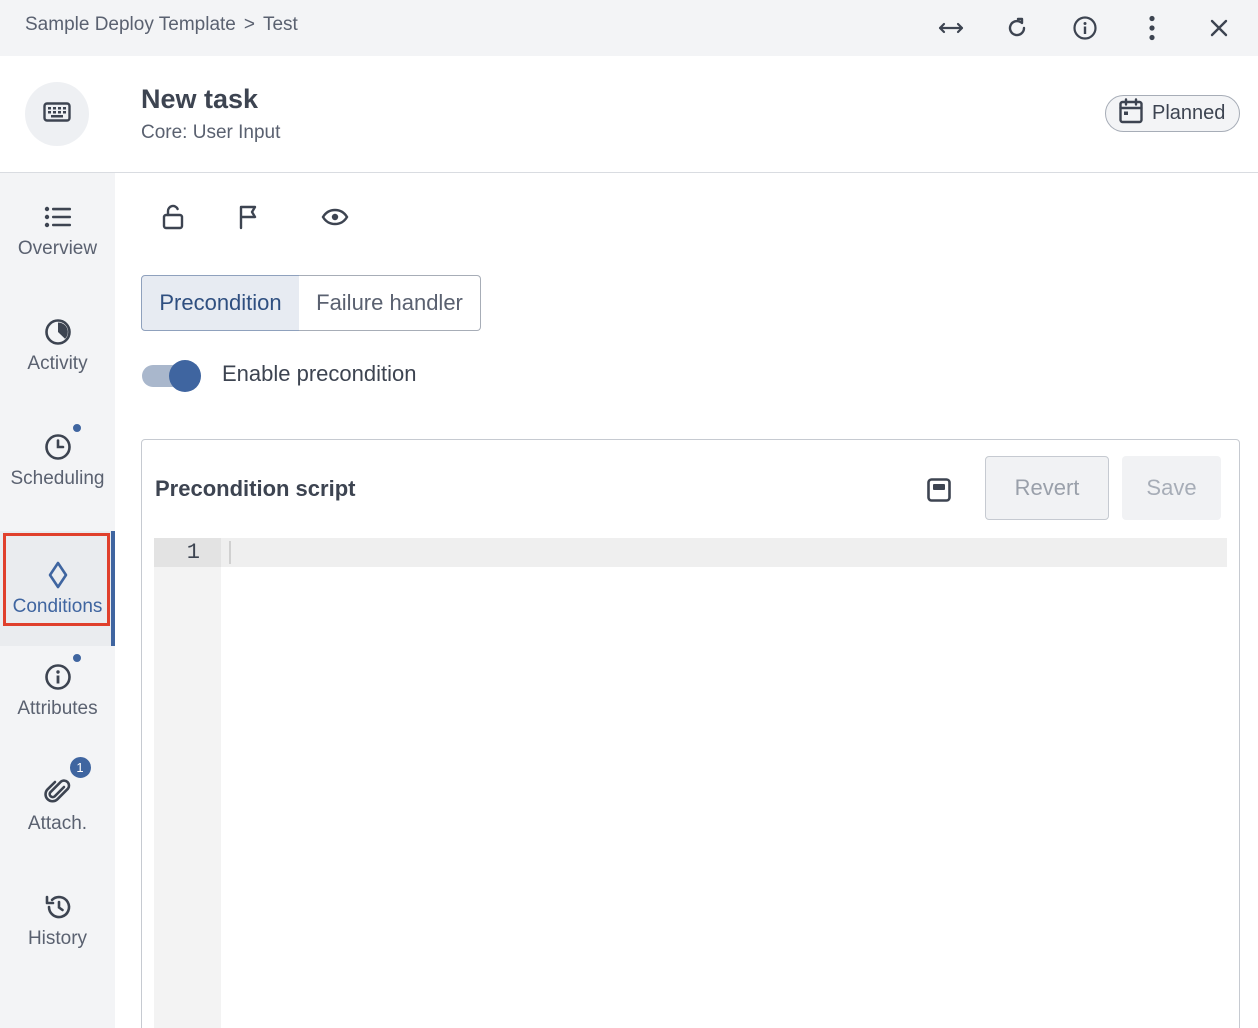 This screenshot has width=1258, height=1028. What do you see at coordinates (173, 217) in the screenshot?
I see `lock-open-icon` at bounding box center [173, 217].